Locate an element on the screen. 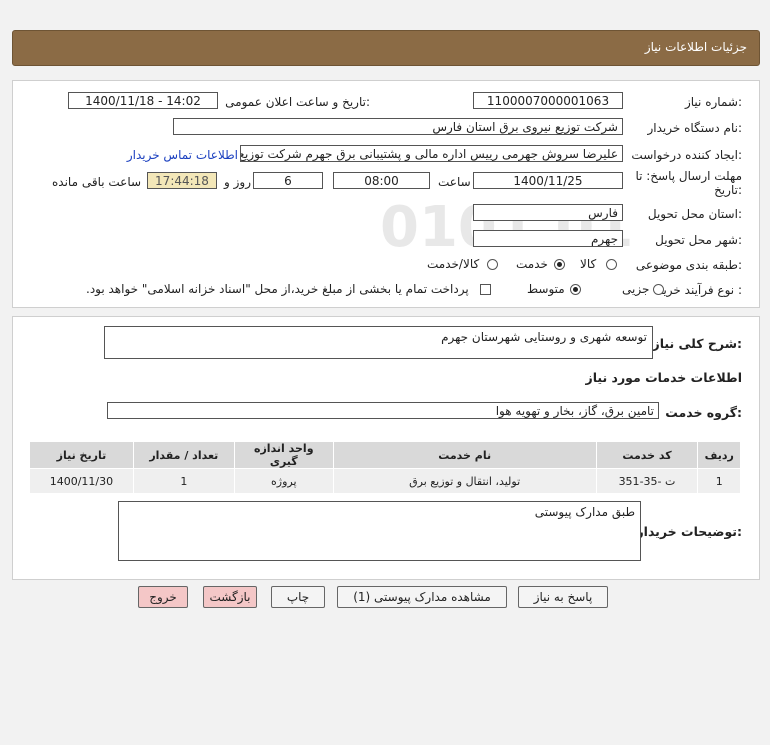  deadline-label-1: مهلت ارسال پاسخ: تا is located at coordinates (688, 176).